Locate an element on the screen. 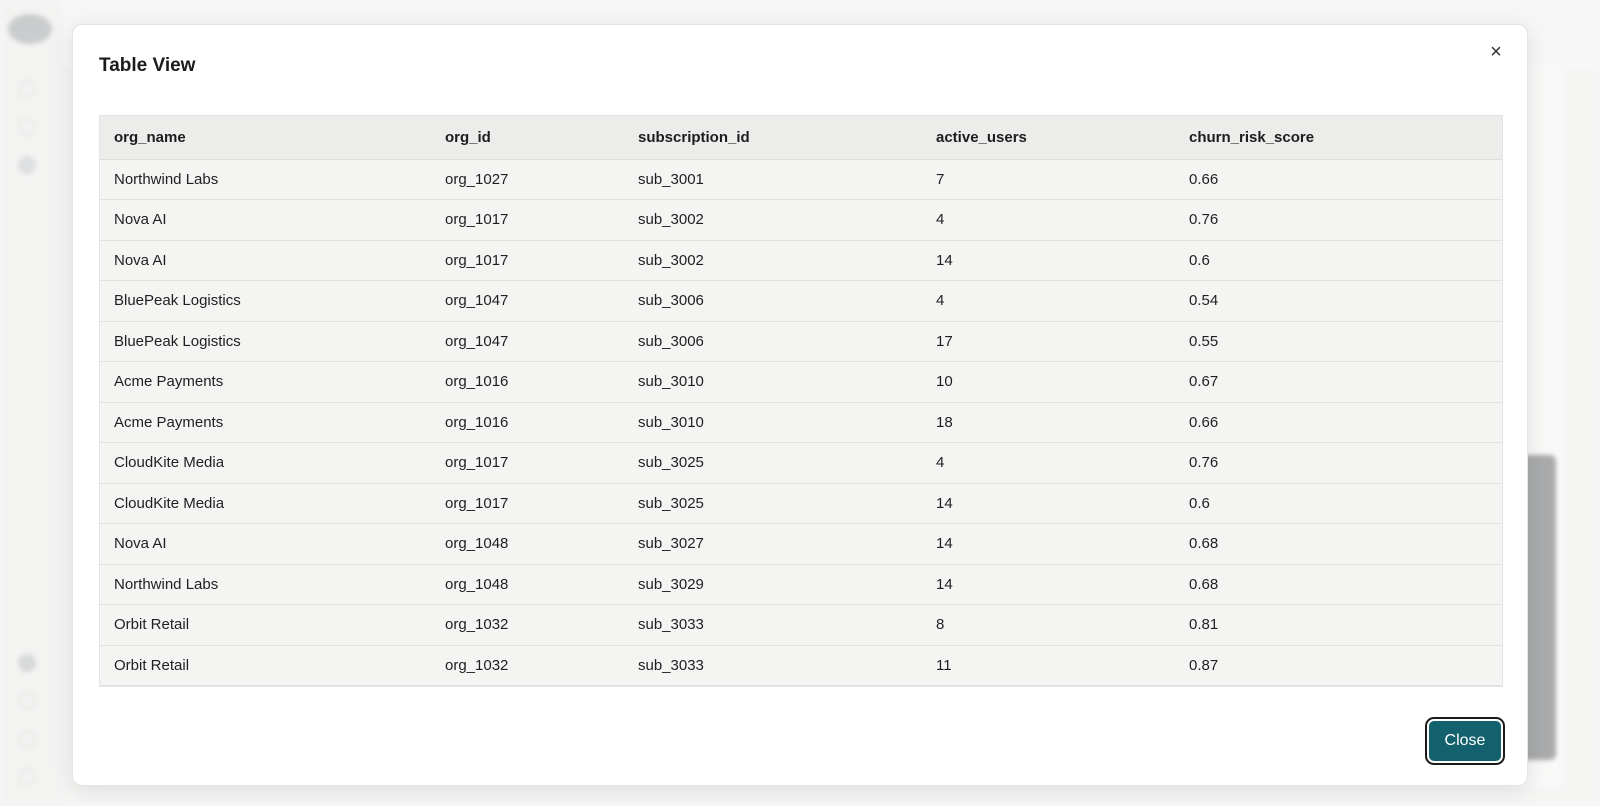  table-cell-churn-risk-score: 0.55 is located at coordinates (1338, 341).